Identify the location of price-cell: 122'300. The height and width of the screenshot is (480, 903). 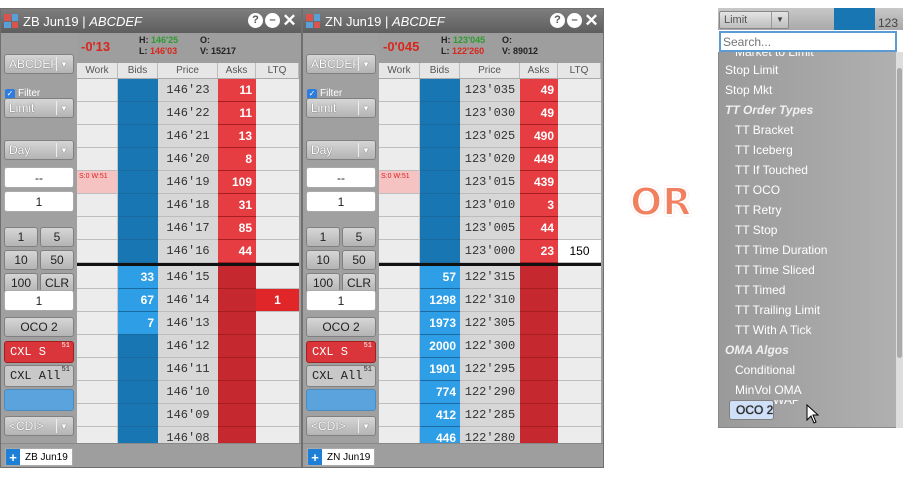
(490, 346).